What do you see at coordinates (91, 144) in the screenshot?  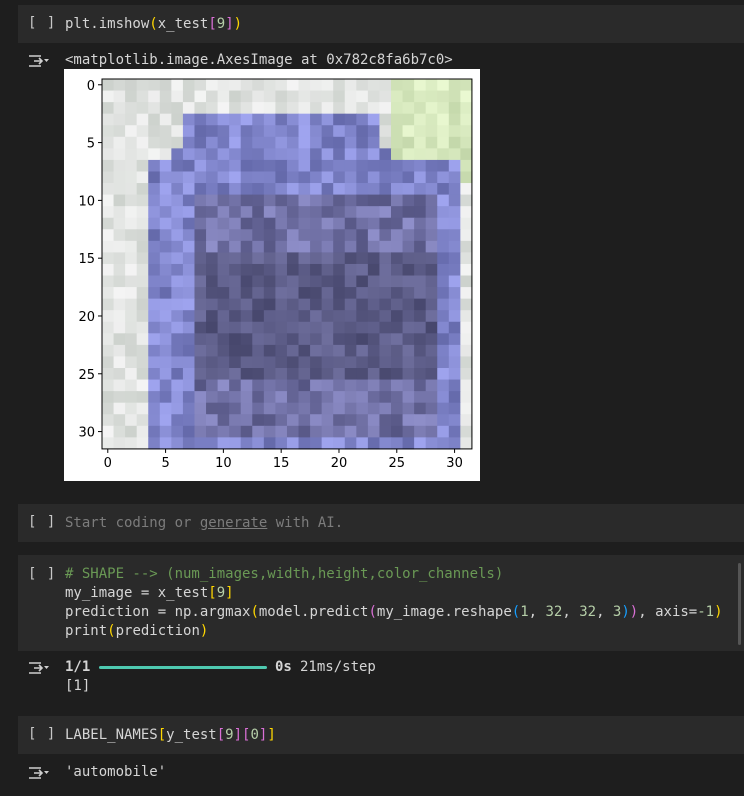 I see `y-tick-label: 5` at bounding box center [91, 144].